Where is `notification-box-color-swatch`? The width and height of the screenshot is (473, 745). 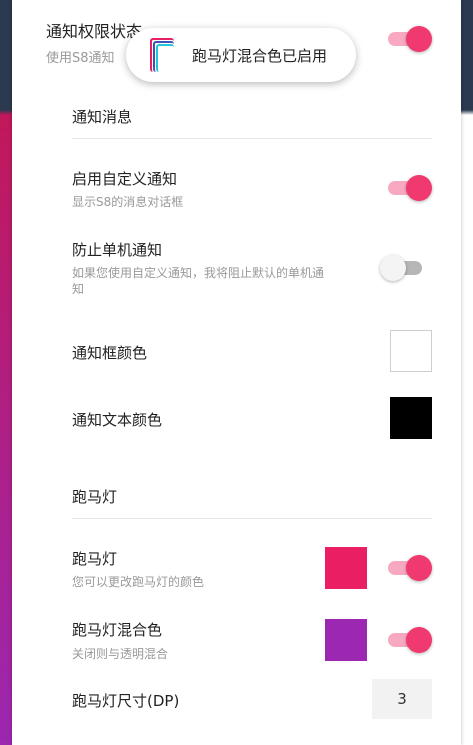
notification-box-color-swatch is located at coordinates (411, 351).